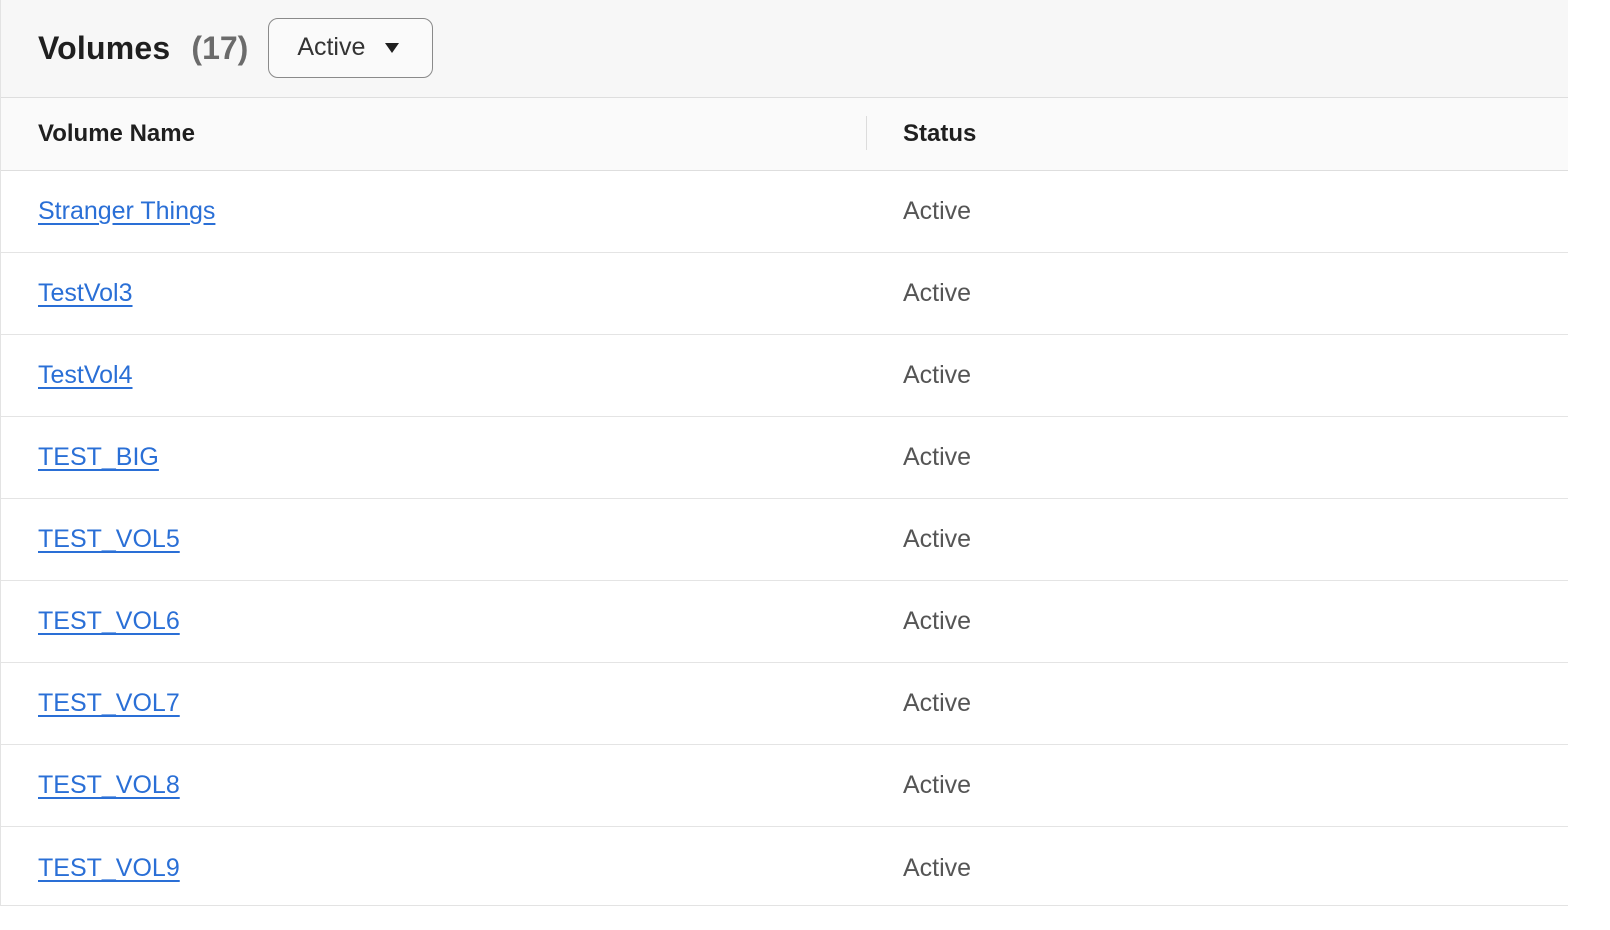 This screenshot has width=1610, height=930. Describe the element at coordinates (109, 785) in the screenshot. I see `volume-link: TEST_VOL8` at that location.